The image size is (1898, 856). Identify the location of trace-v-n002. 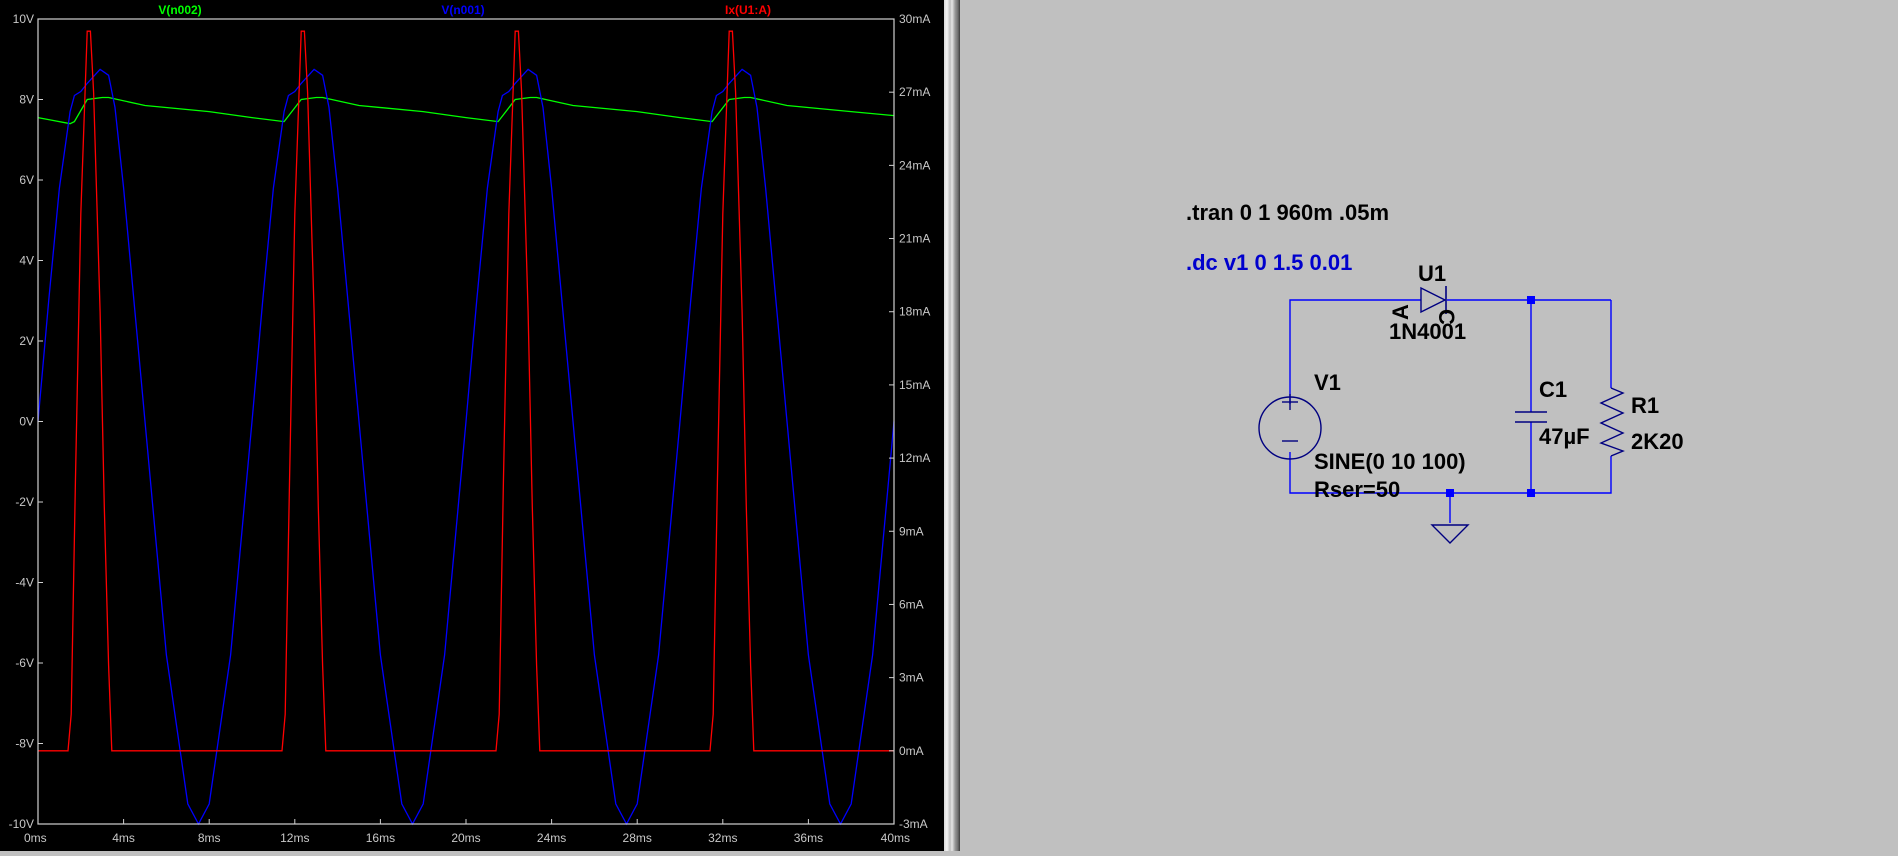
(466, 110).